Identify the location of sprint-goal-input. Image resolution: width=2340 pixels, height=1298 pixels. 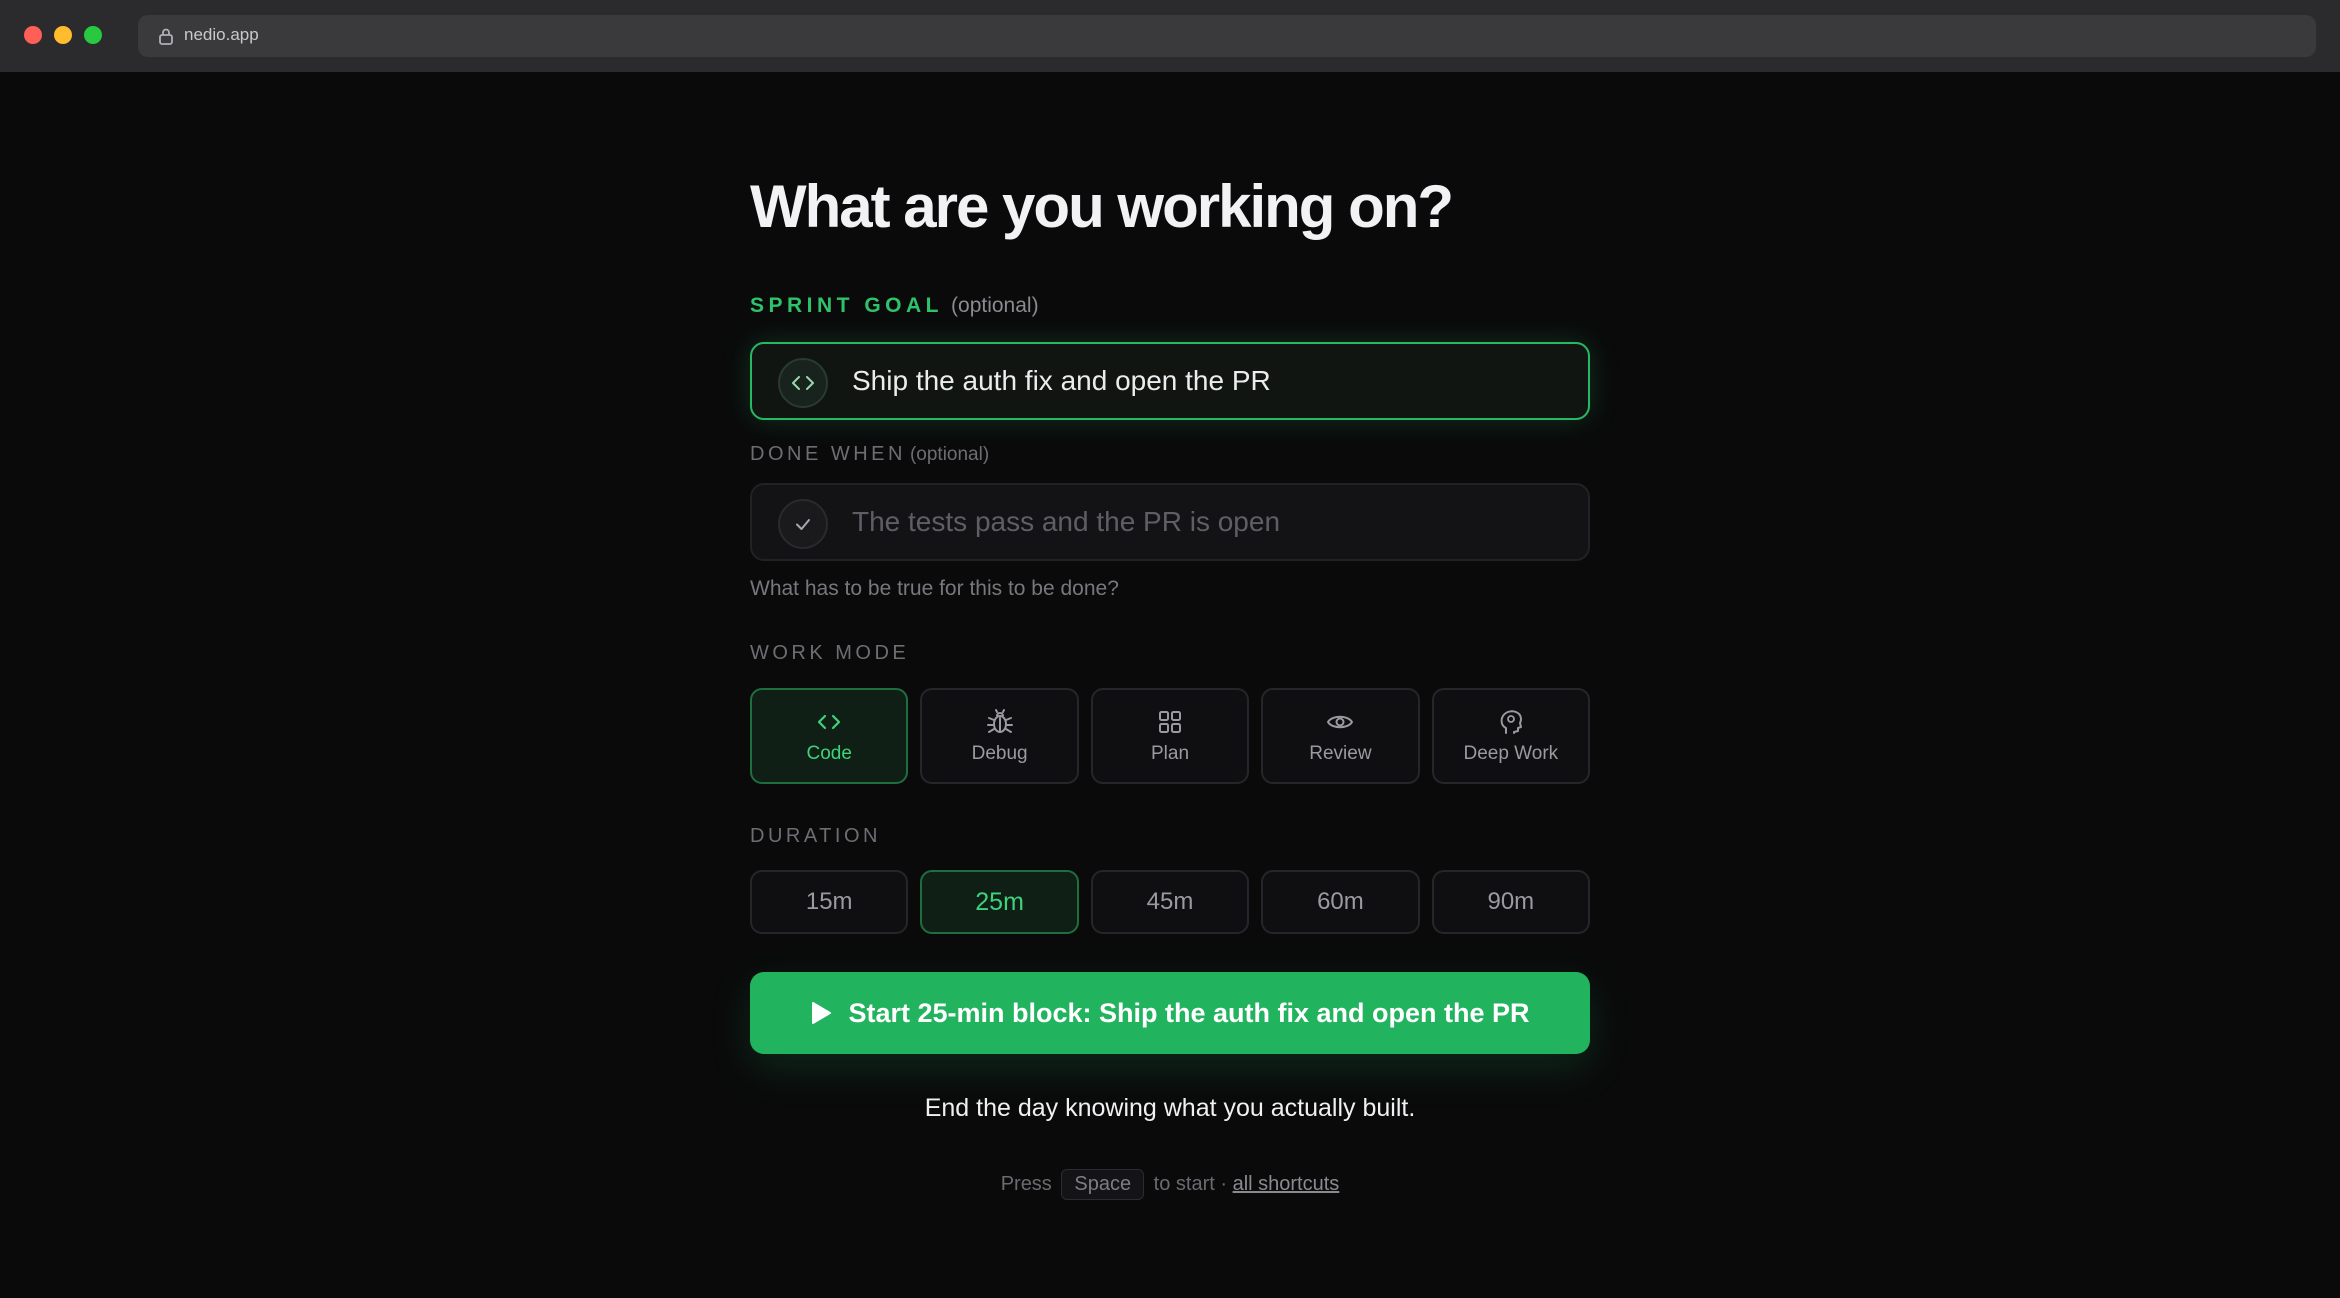
(1212, 381).